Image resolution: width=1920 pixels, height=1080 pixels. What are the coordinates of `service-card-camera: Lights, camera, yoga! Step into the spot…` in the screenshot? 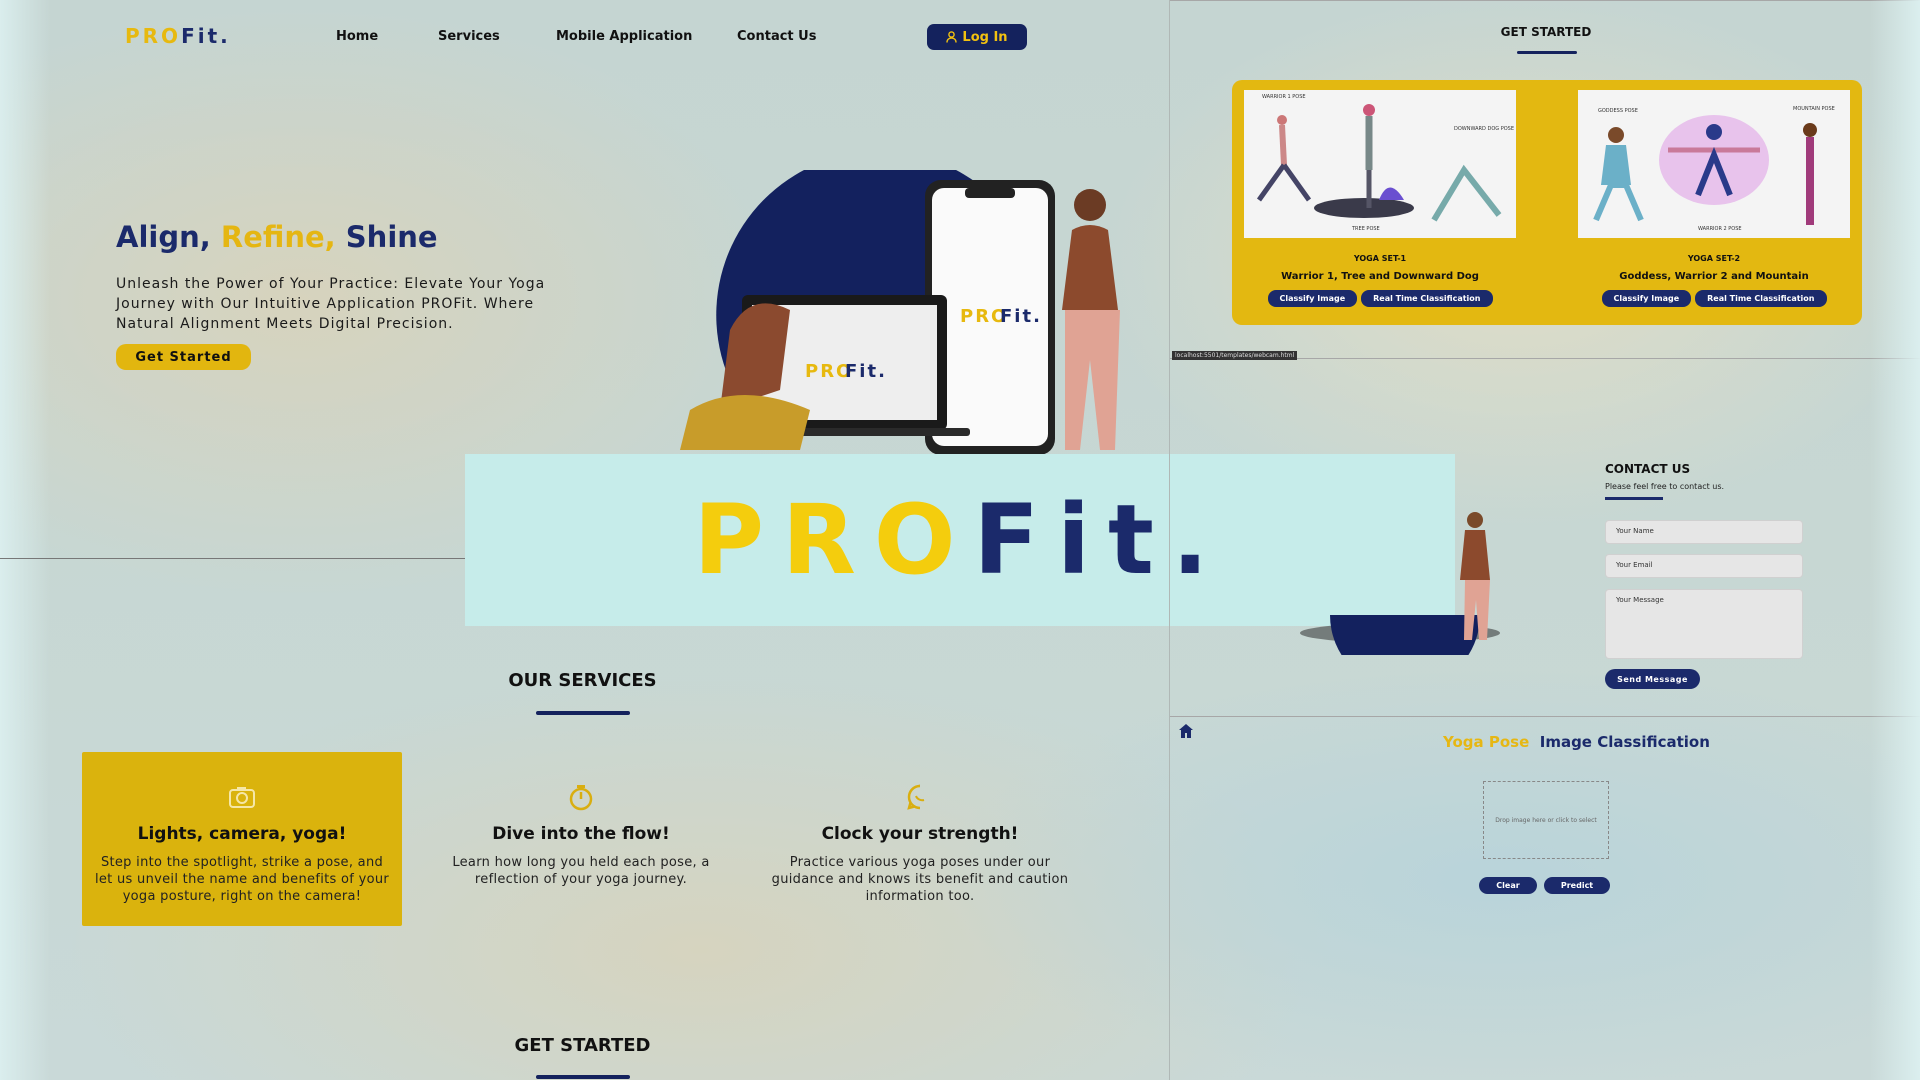 It's located at (242, 839).